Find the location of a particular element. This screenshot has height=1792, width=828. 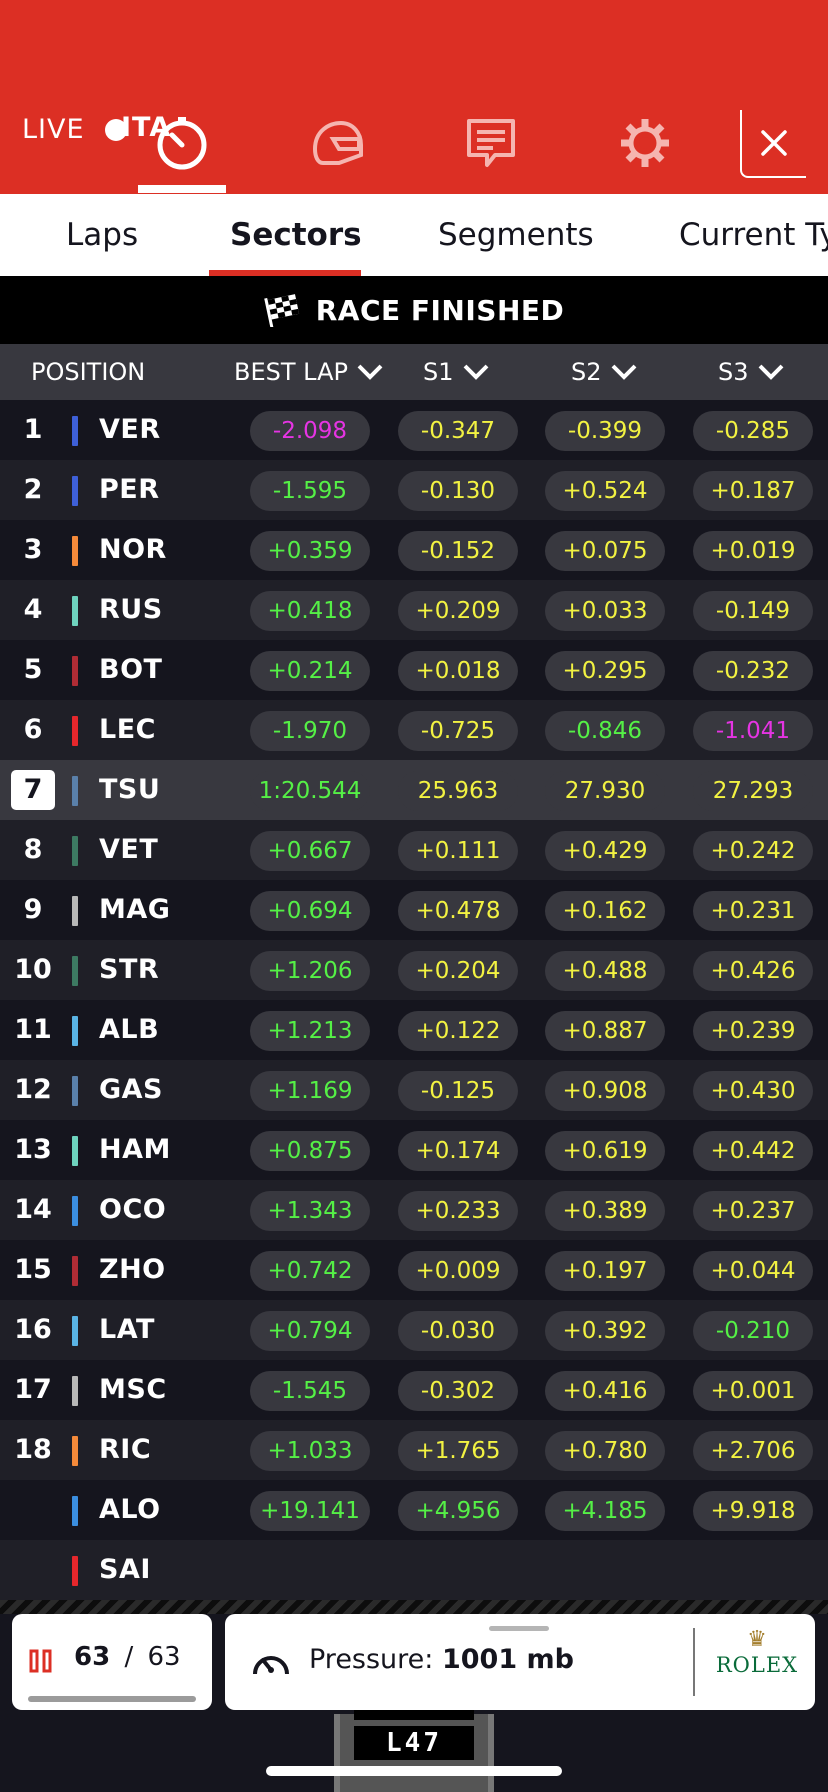

weather-card: Pressure: 1001 mb ♛ ROLEX is located at coordinates (520, 1662).